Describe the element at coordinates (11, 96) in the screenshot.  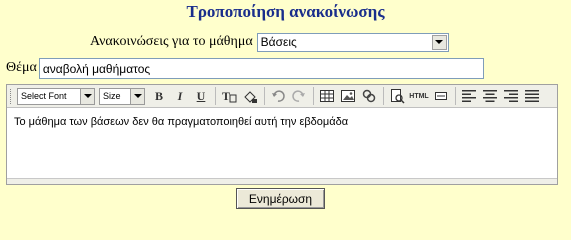
I see `toolbar-grip` at that location.